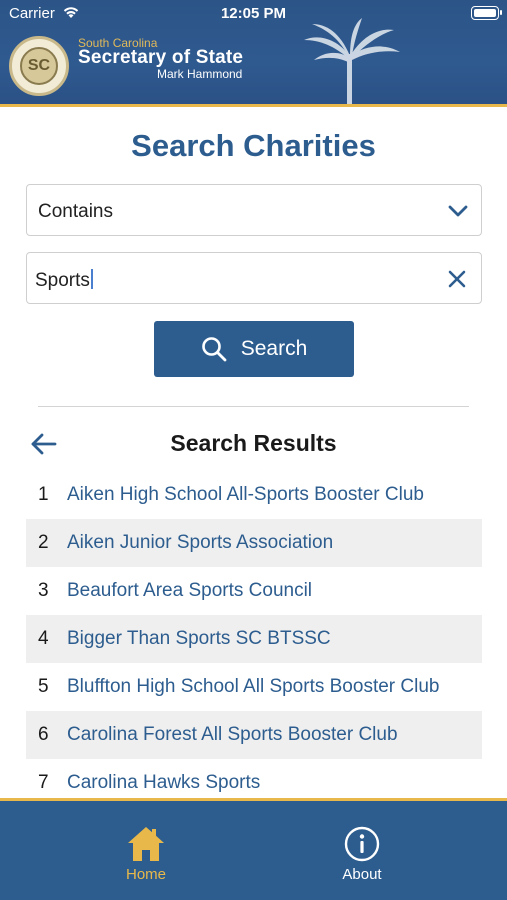 This screenshot has width=507, height=900. I want to click on result-row: 7 Carolina Hawks Sports, so click(254, 778).